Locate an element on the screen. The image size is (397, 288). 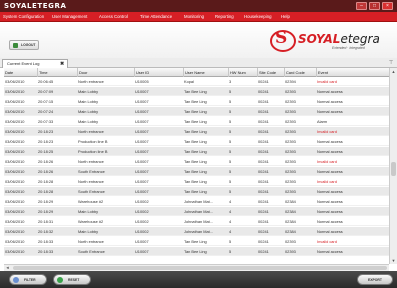
cell-hw-num: 4 is located at coordinates (230, 221).